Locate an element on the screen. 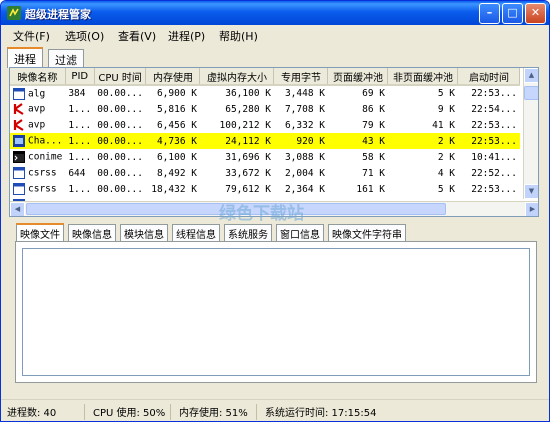 This screenshot has height=422, width=550. tab-filter: 过滤 is located at coordinates (66, 58).